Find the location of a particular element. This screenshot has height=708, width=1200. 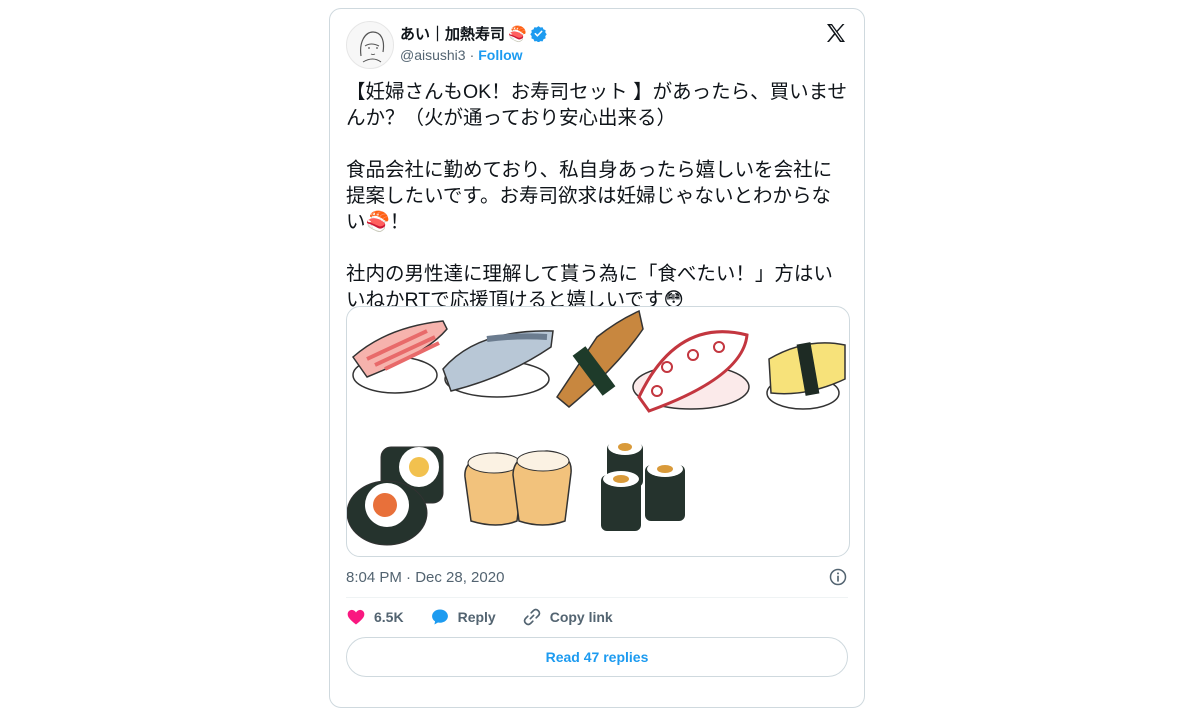

tweet-actions: 6.5K Reply Copy link is located at coordinates (492, 617).